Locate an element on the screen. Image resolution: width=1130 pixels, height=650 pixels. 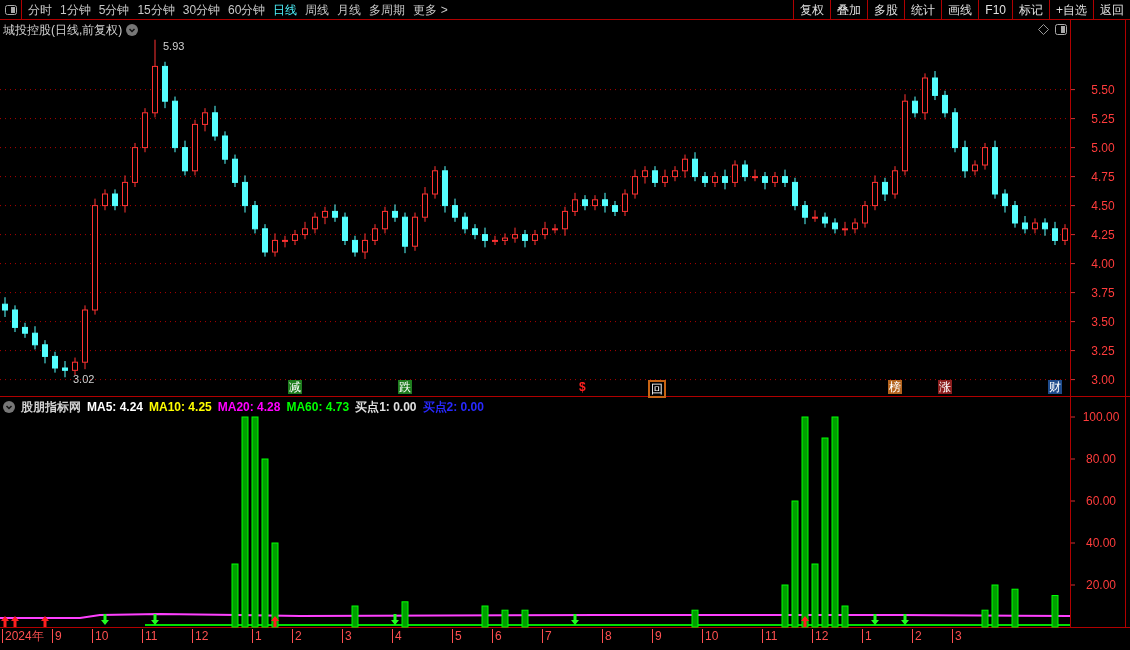
indicator-value: MA5: 4.24 is located at coordinates (115, 407).